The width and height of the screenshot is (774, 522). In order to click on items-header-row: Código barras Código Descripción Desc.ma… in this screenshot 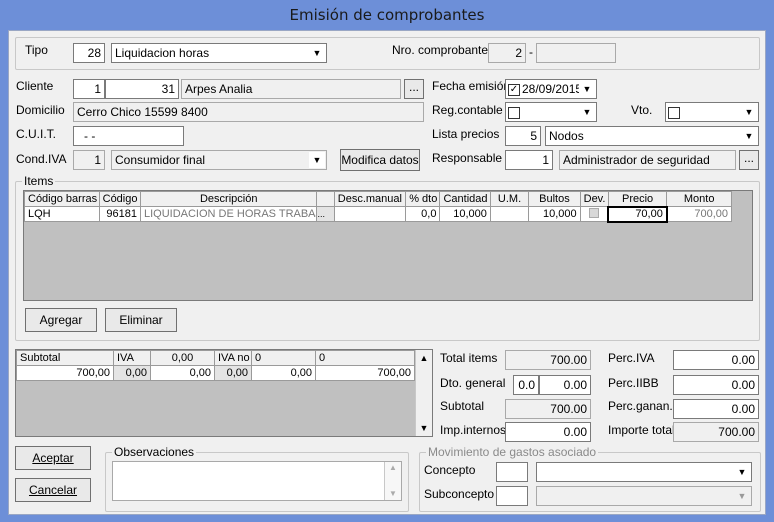, I will do `click(378, 199)`.